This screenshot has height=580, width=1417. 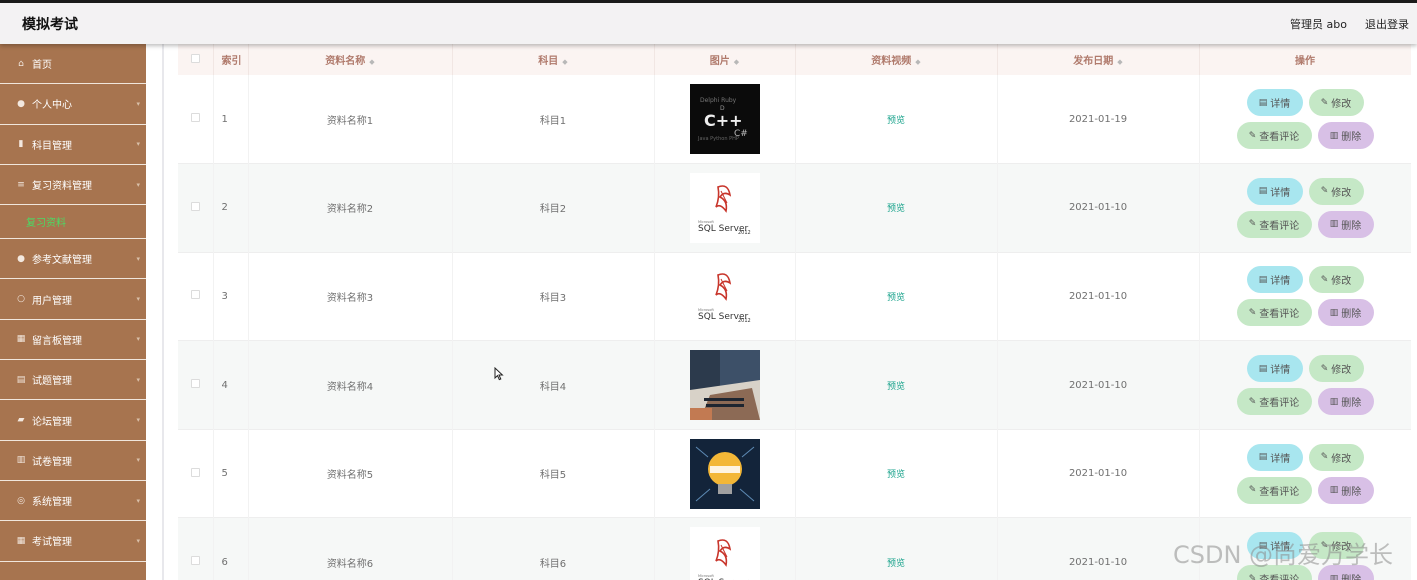 What do you see at coordinates (1098, 59) in the screenshot?
I see `column-header-date: 发布日期 ◆` at bounding box center [1098, 59].